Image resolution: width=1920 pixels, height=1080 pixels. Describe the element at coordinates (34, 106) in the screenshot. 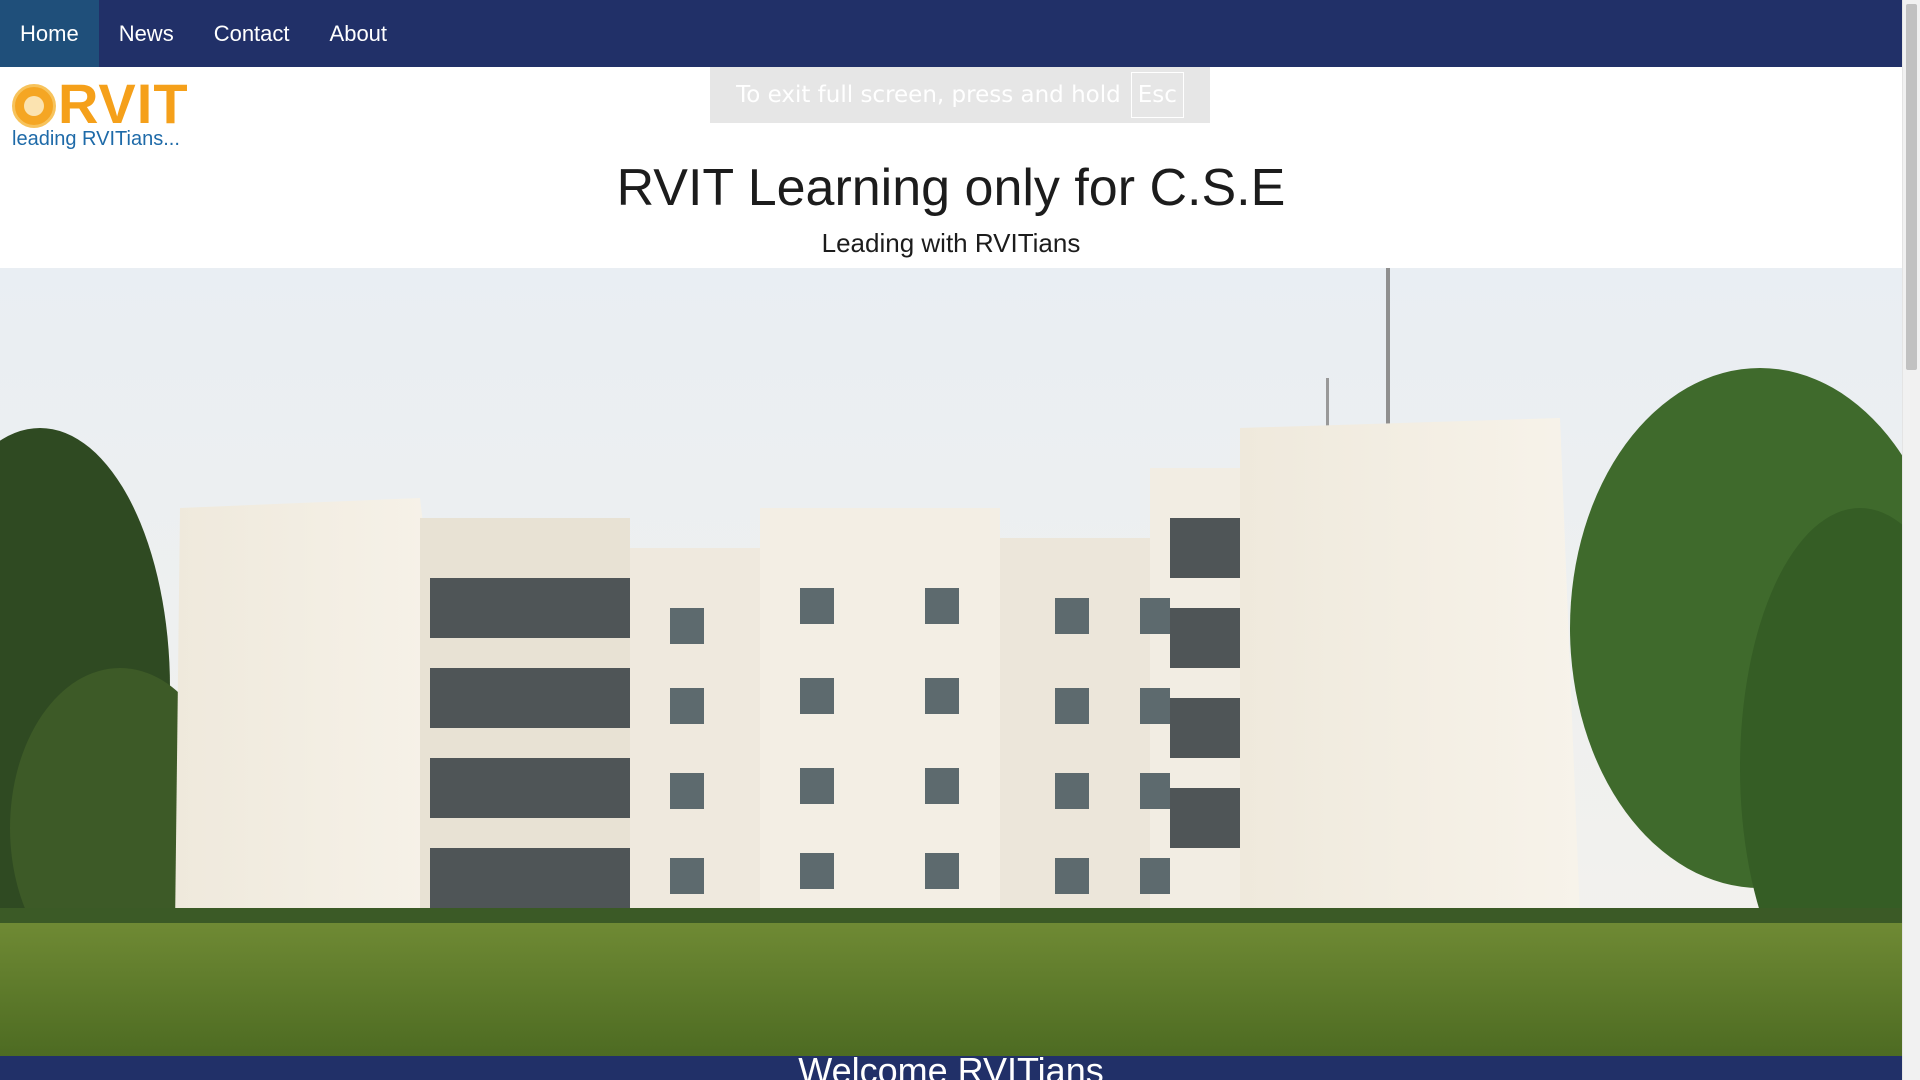

I see `logo-emblem-icon` at that location.